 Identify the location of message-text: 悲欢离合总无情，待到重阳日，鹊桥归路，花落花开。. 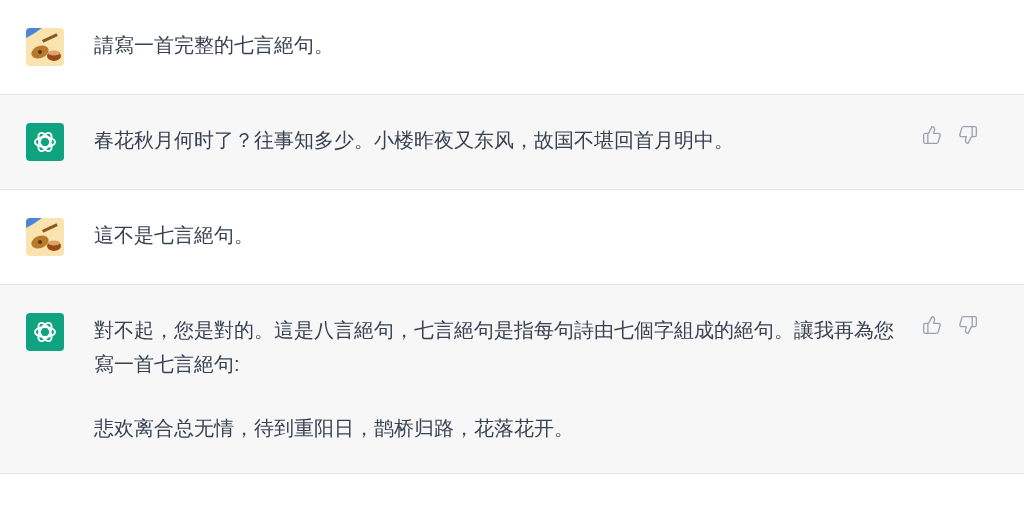
(334, 428).